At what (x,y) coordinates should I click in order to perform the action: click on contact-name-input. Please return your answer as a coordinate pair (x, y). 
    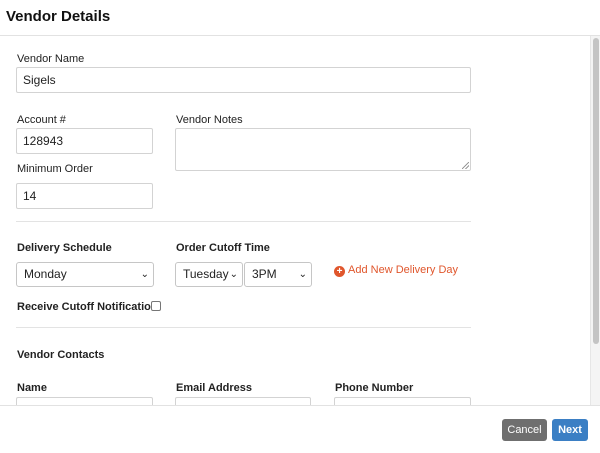
    Looking at the image, I should click on (84, 401).